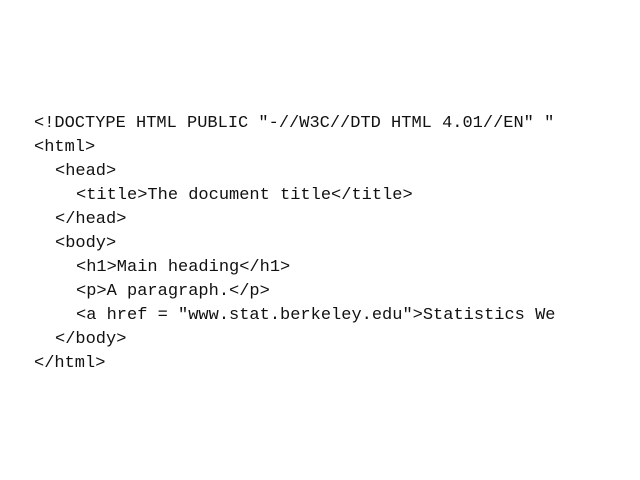 The image size is (640, 480). Describe the element at coordinates (65, 147) in the screenshot. I see `code-line-html-open: <html>` at that location.